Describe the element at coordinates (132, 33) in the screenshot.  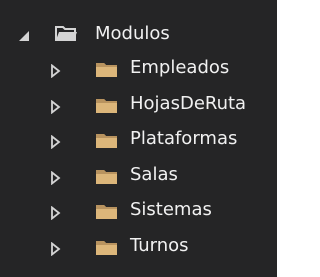
I see `tree-node-label: Modulos` at that location.